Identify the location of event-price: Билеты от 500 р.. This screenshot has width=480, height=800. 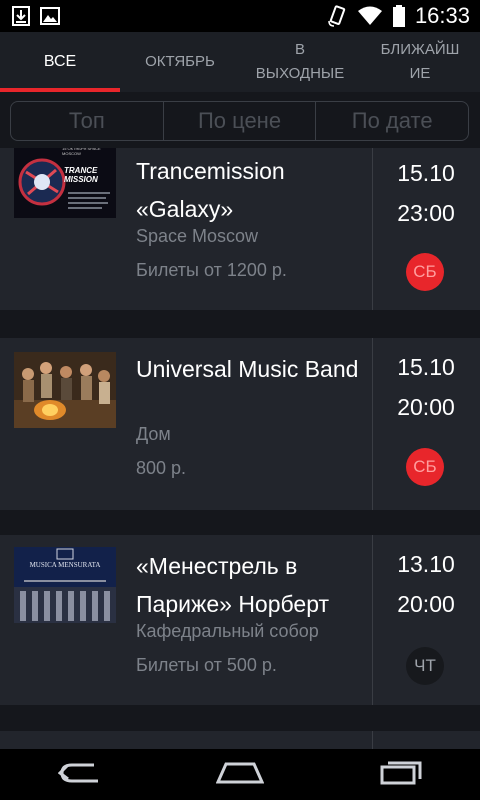
(206, 665).